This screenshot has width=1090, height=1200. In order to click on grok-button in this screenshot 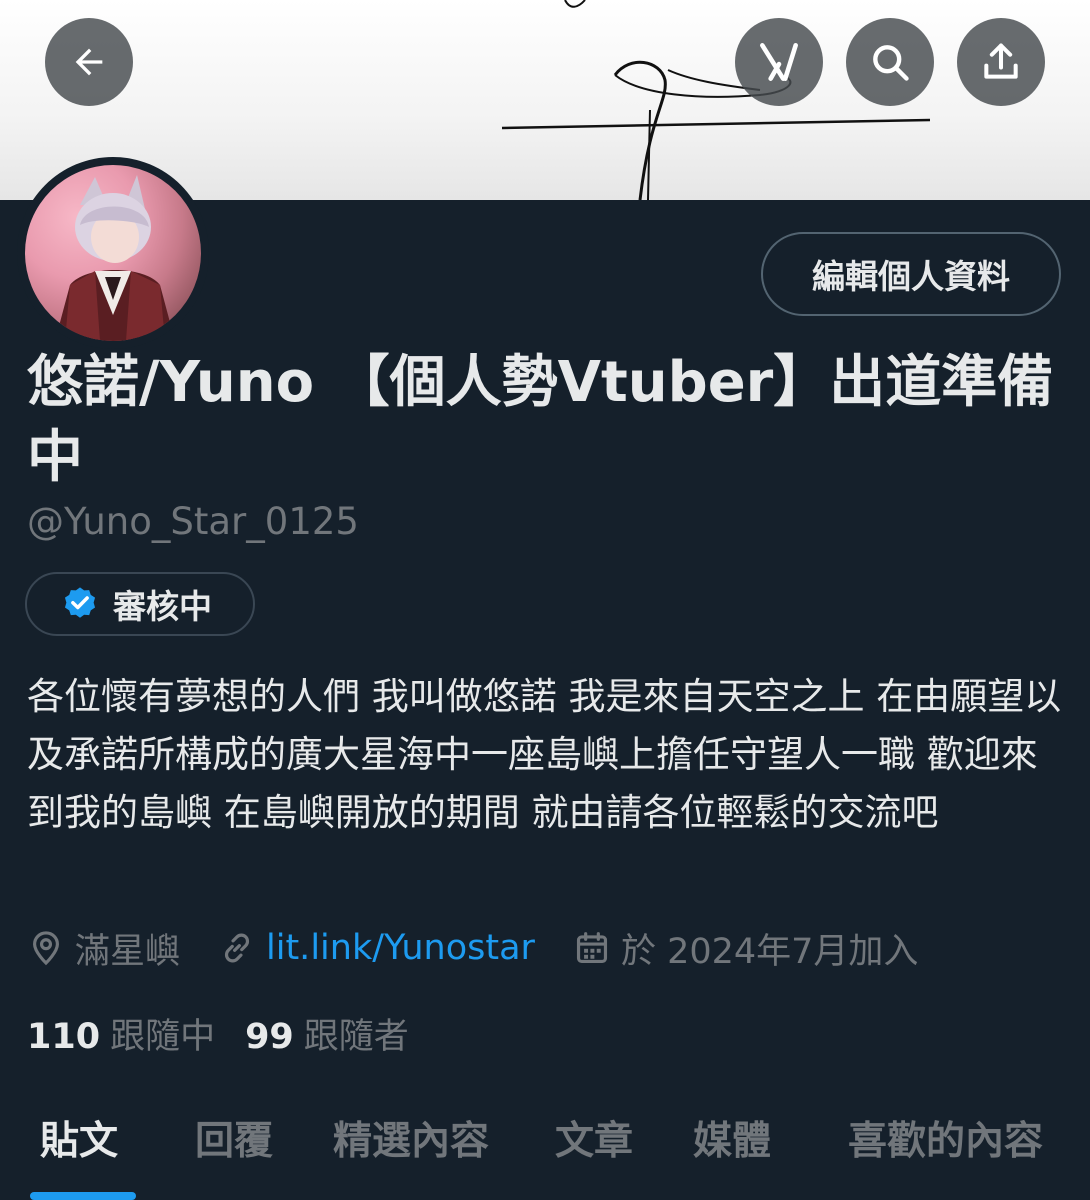, I will do `click(779, 62)`.